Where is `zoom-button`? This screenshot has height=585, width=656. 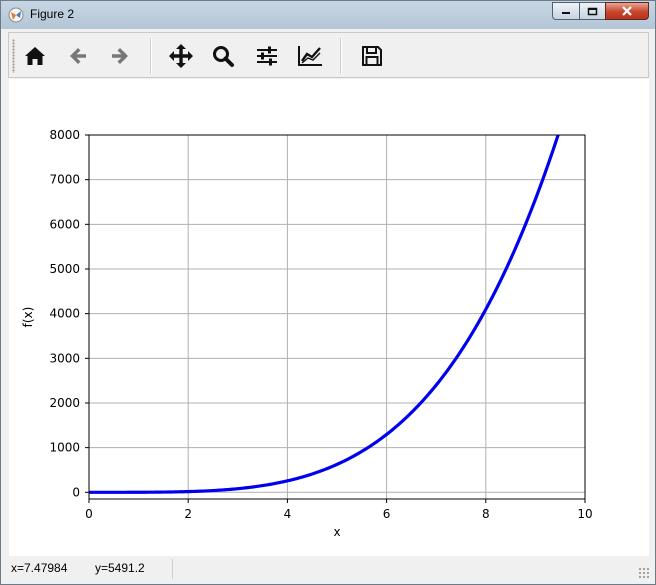 zoom-button is located at coordinates (223, 56).